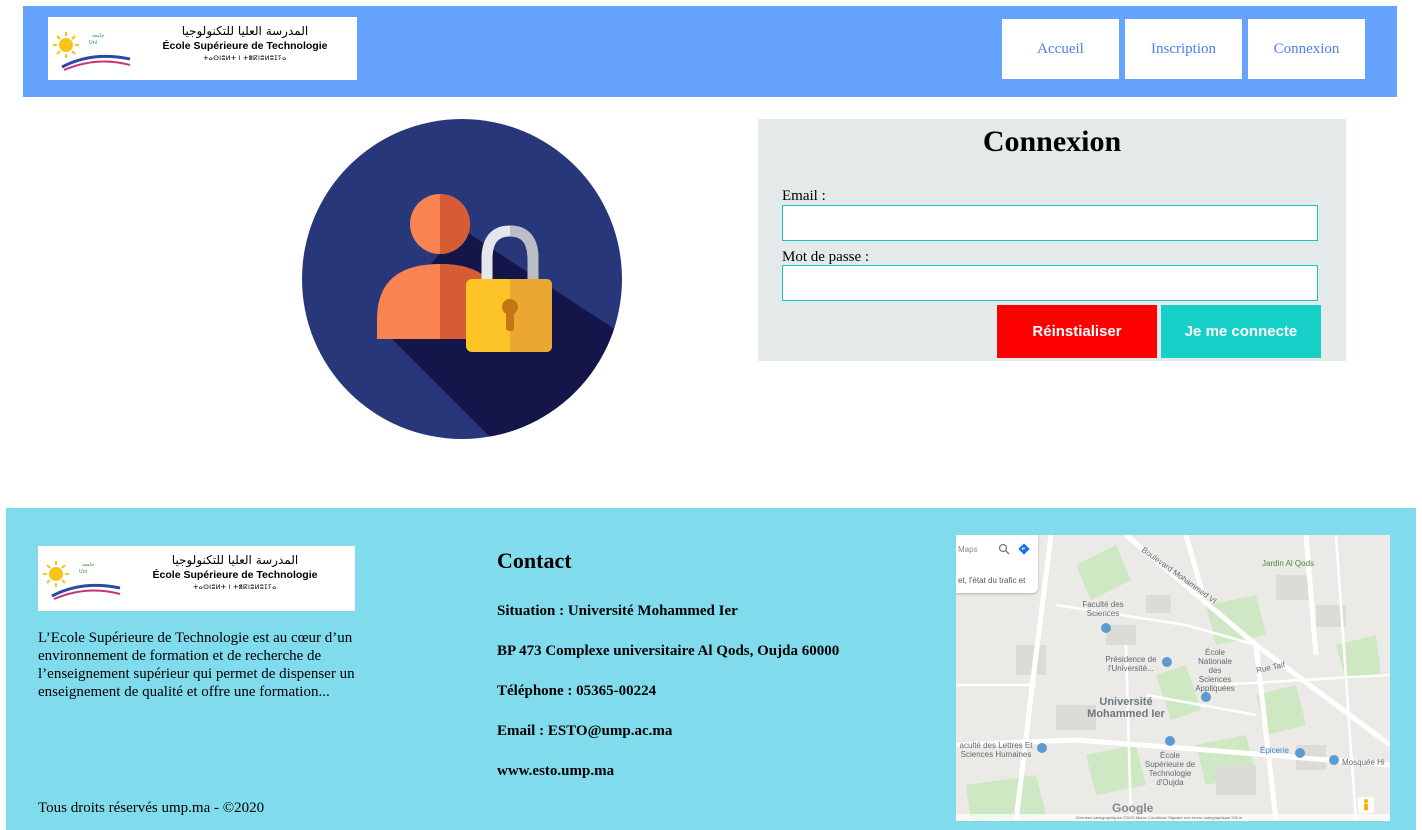  What do you see at coordinates (1241, 331) in the screenshot?
I see `login-button: Je me connecte` at bounding box center [1241, 331].